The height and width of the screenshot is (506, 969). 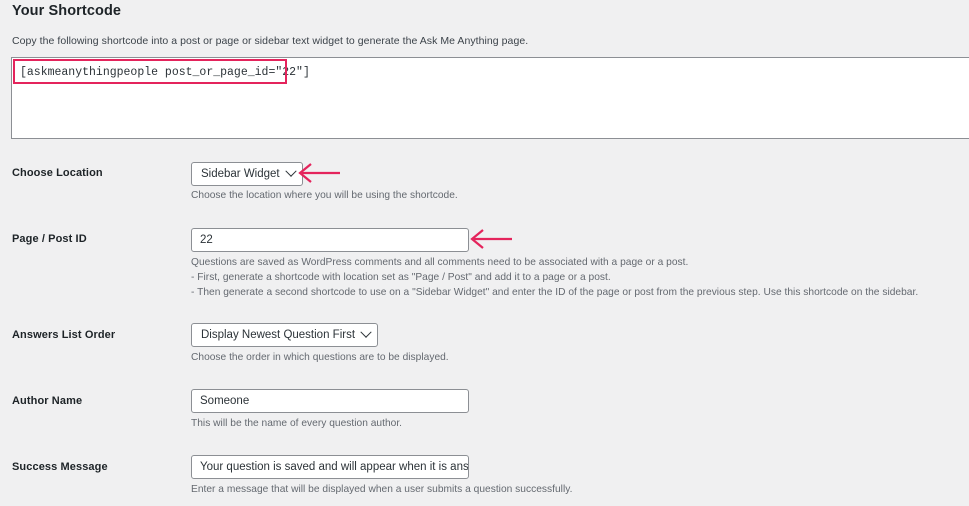 I want to click on label-success-message: Success Message, so click(x=60, y=467).